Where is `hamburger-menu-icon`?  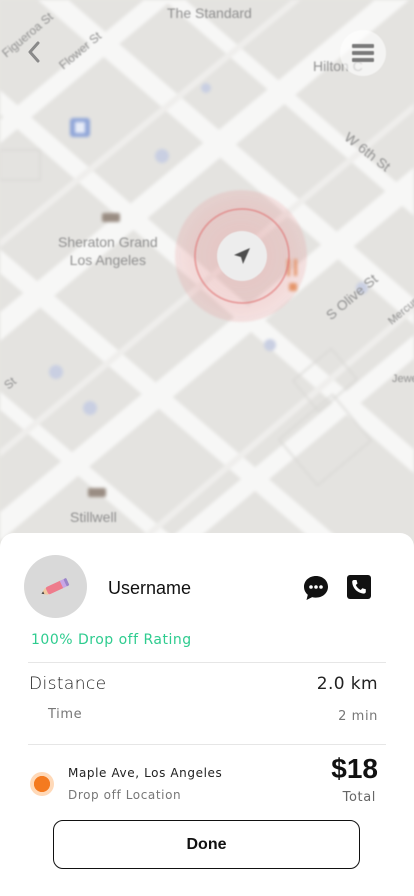
hamburger-menu-icon is located at coordinates (363, 53).